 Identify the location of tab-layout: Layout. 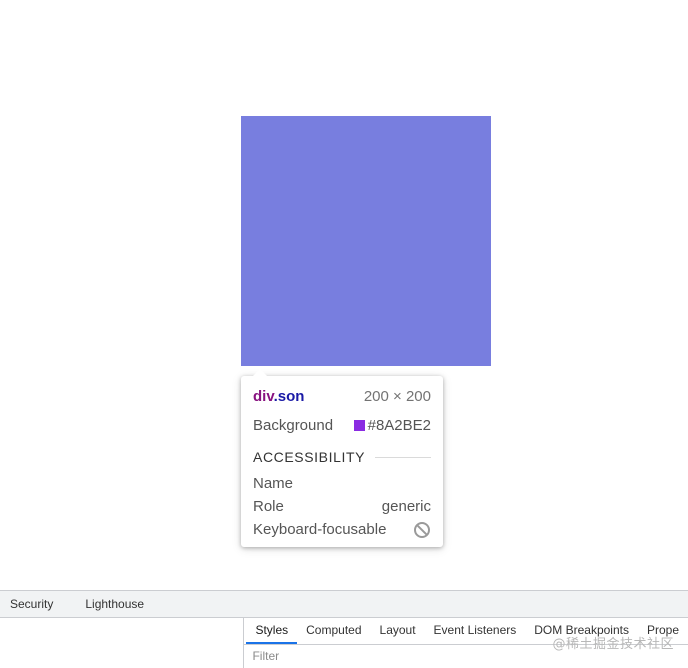
(398, 633).